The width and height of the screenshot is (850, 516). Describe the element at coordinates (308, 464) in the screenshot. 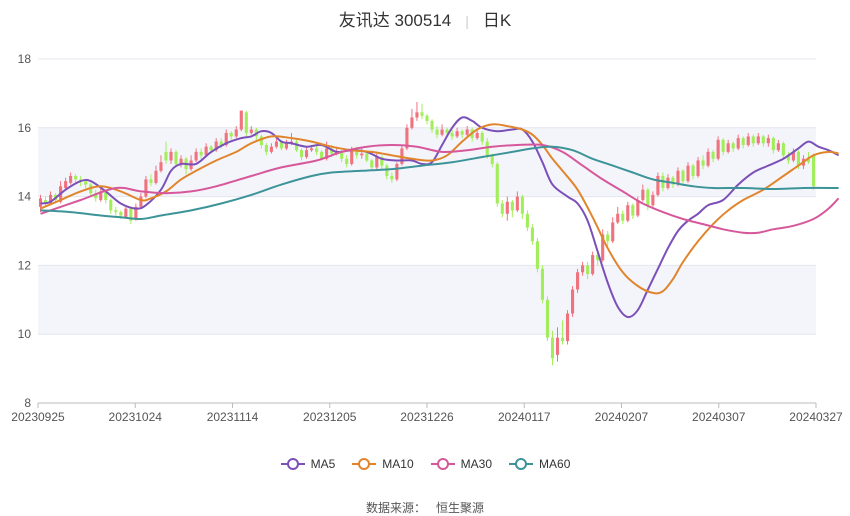

I see `legend-item-ma5: MA5` at that location.